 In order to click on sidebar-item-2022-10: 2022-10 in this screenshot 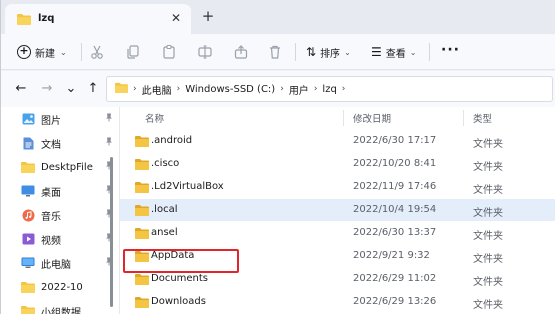, I will do `click(67, 287)`.